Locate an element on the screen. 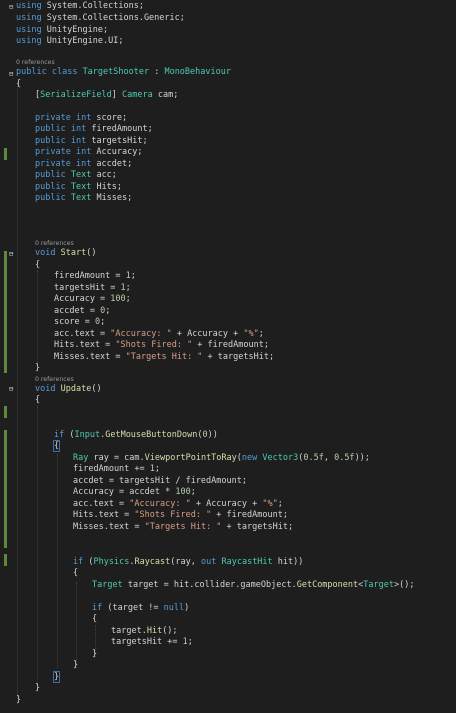 The image size is (456, 713). code-line: private int Accuracy; is located at coordinates (89, 152).